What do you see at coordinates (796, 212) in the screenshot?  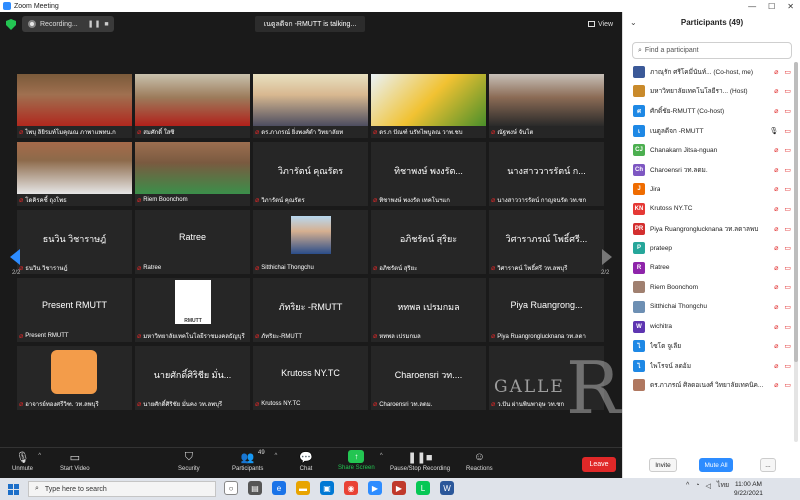 I see `scrollbar-thumb` at bounding box center [796, 212].